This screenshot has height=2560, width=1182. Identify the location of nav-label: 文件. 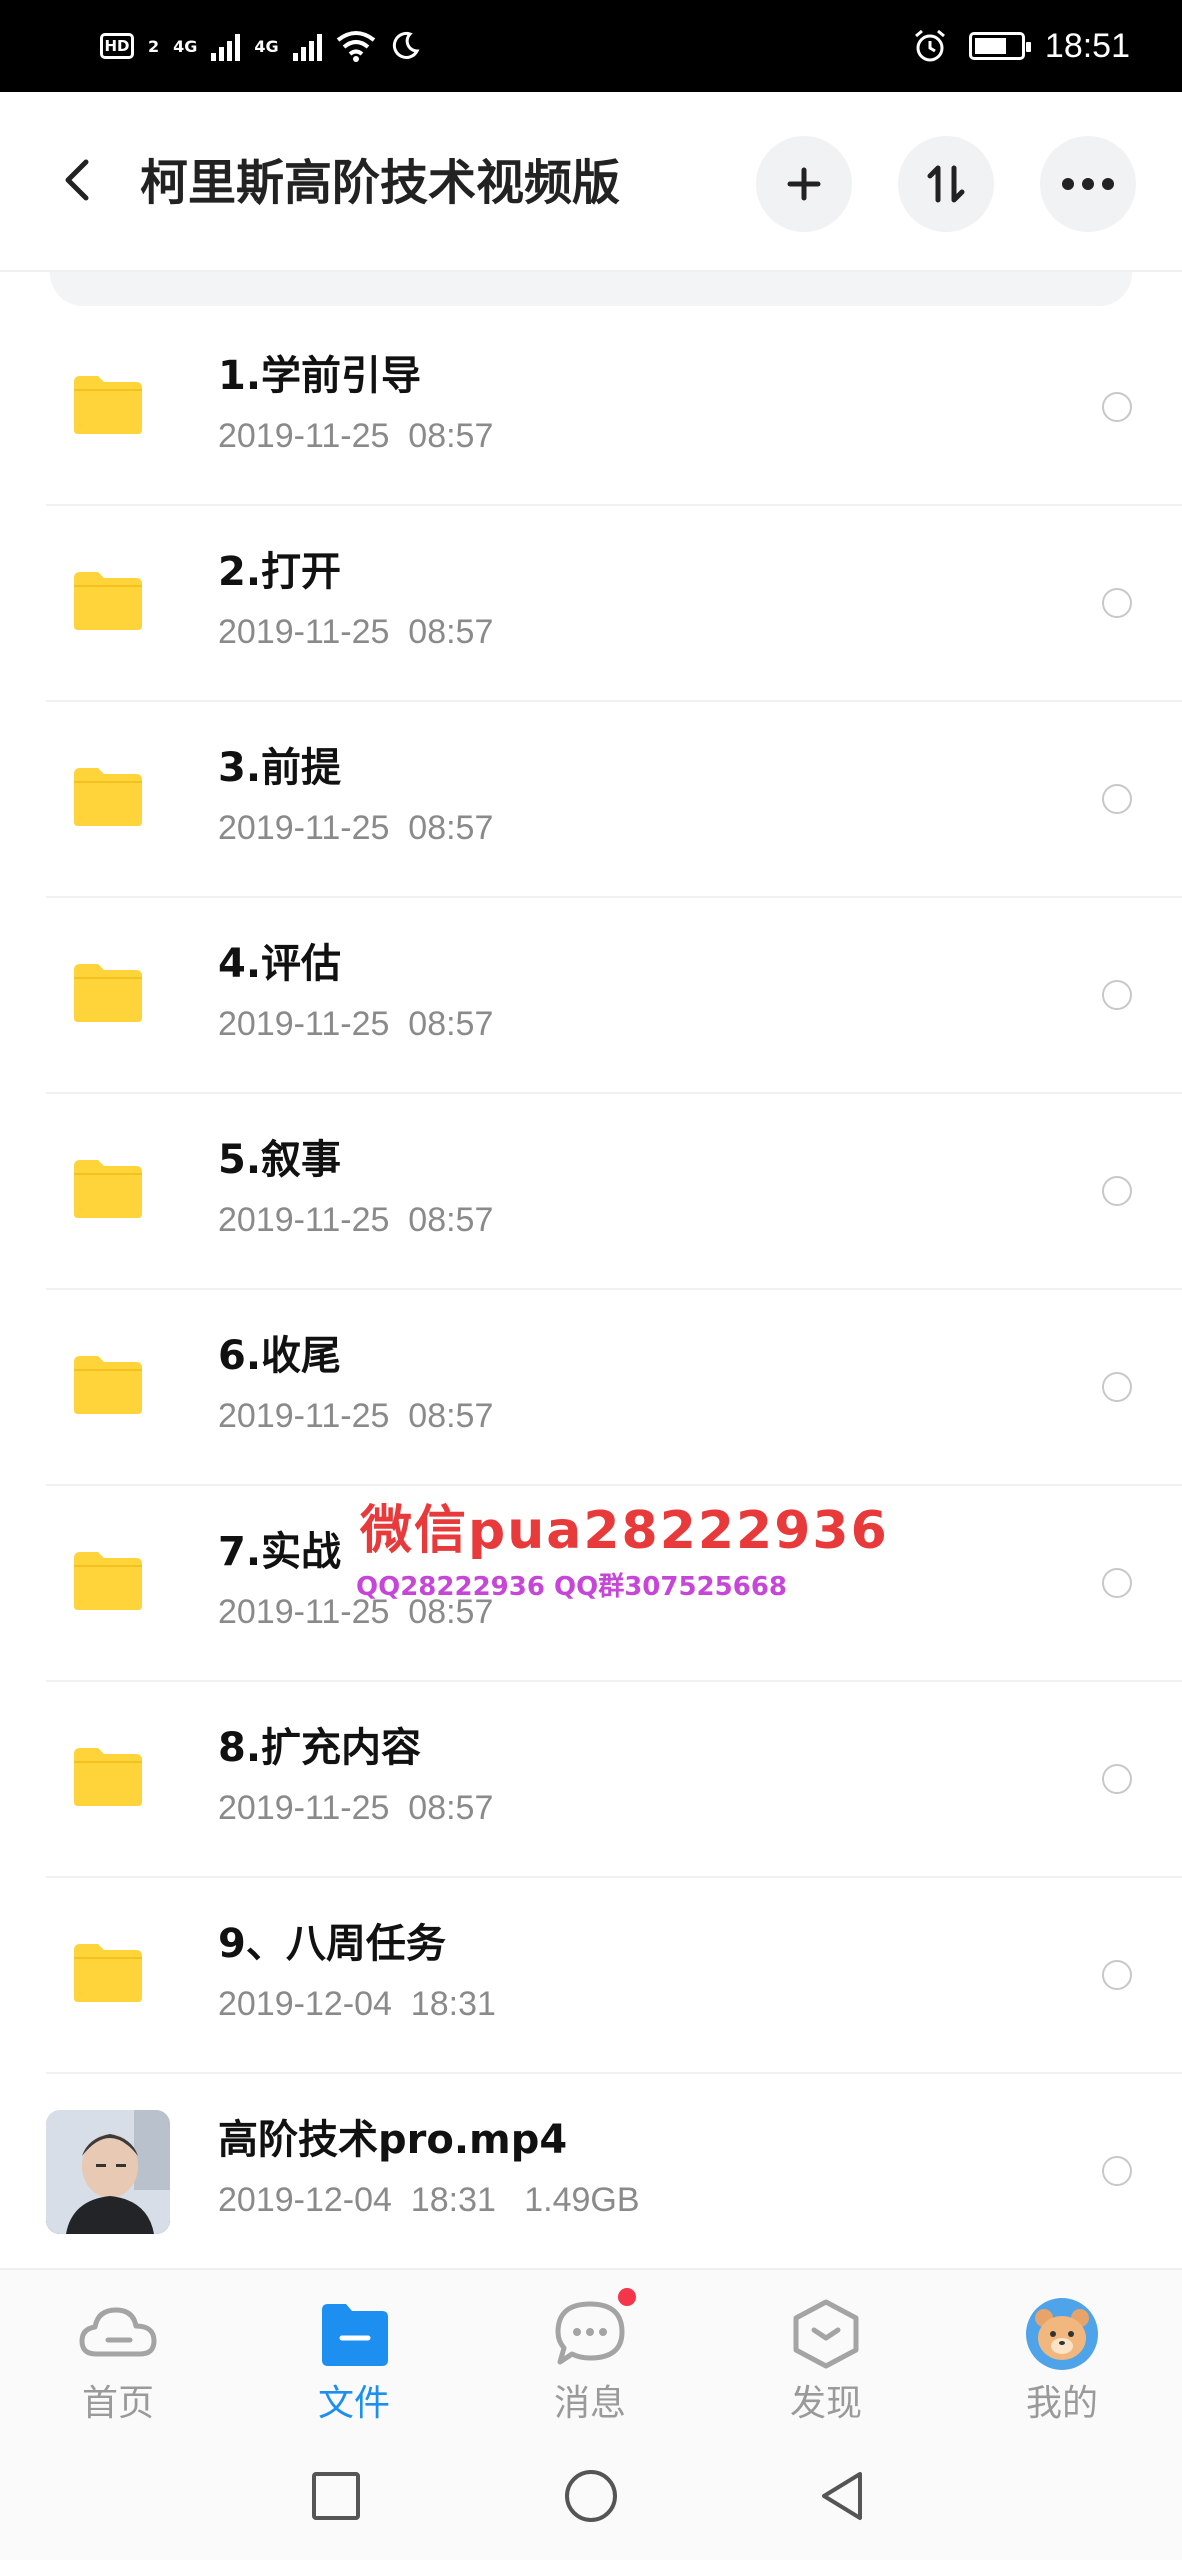
(353, 2403).